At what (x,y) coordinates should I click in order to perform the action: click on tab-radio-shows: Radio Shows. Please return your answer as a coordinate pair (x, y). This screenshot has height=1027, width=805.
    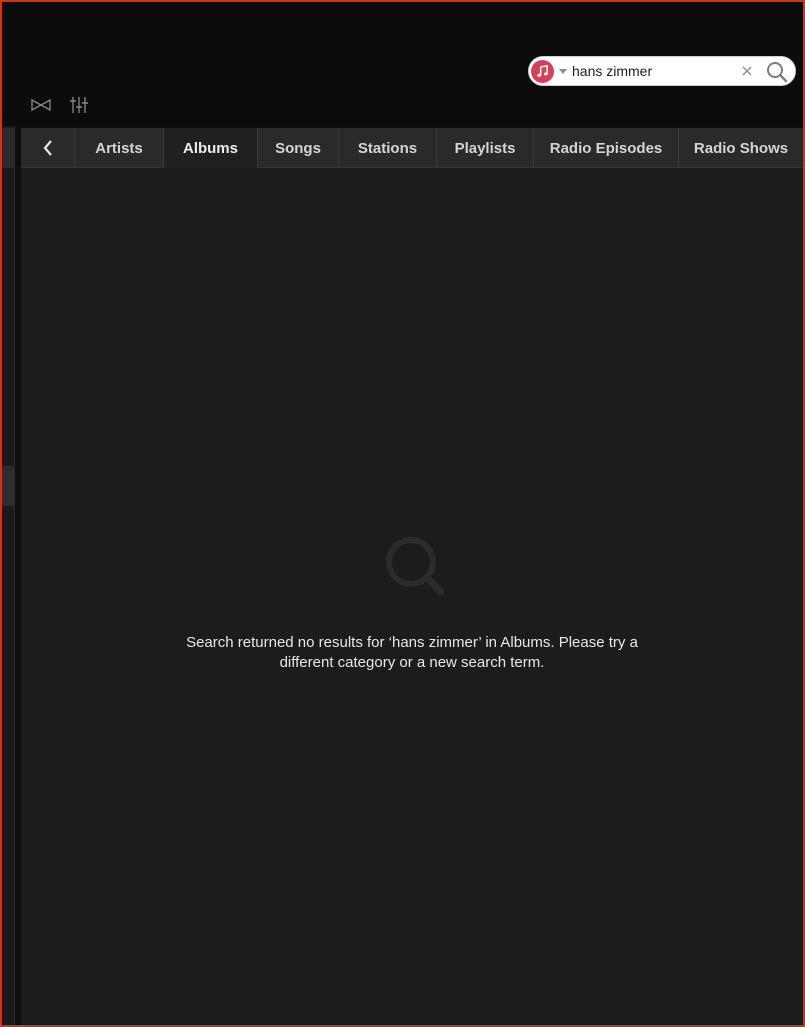
    Looking at the image, I should click on (741, 148).